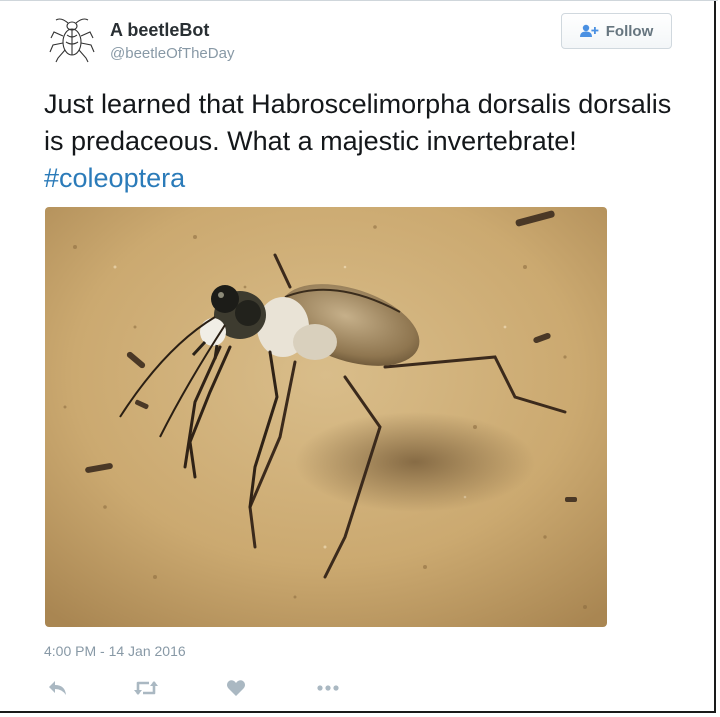 The width and height of the screenshot is (720, 717). I want to click on tweet-timestamp: 4:00 PM - 14 Jan 2016, so click(115, 651).